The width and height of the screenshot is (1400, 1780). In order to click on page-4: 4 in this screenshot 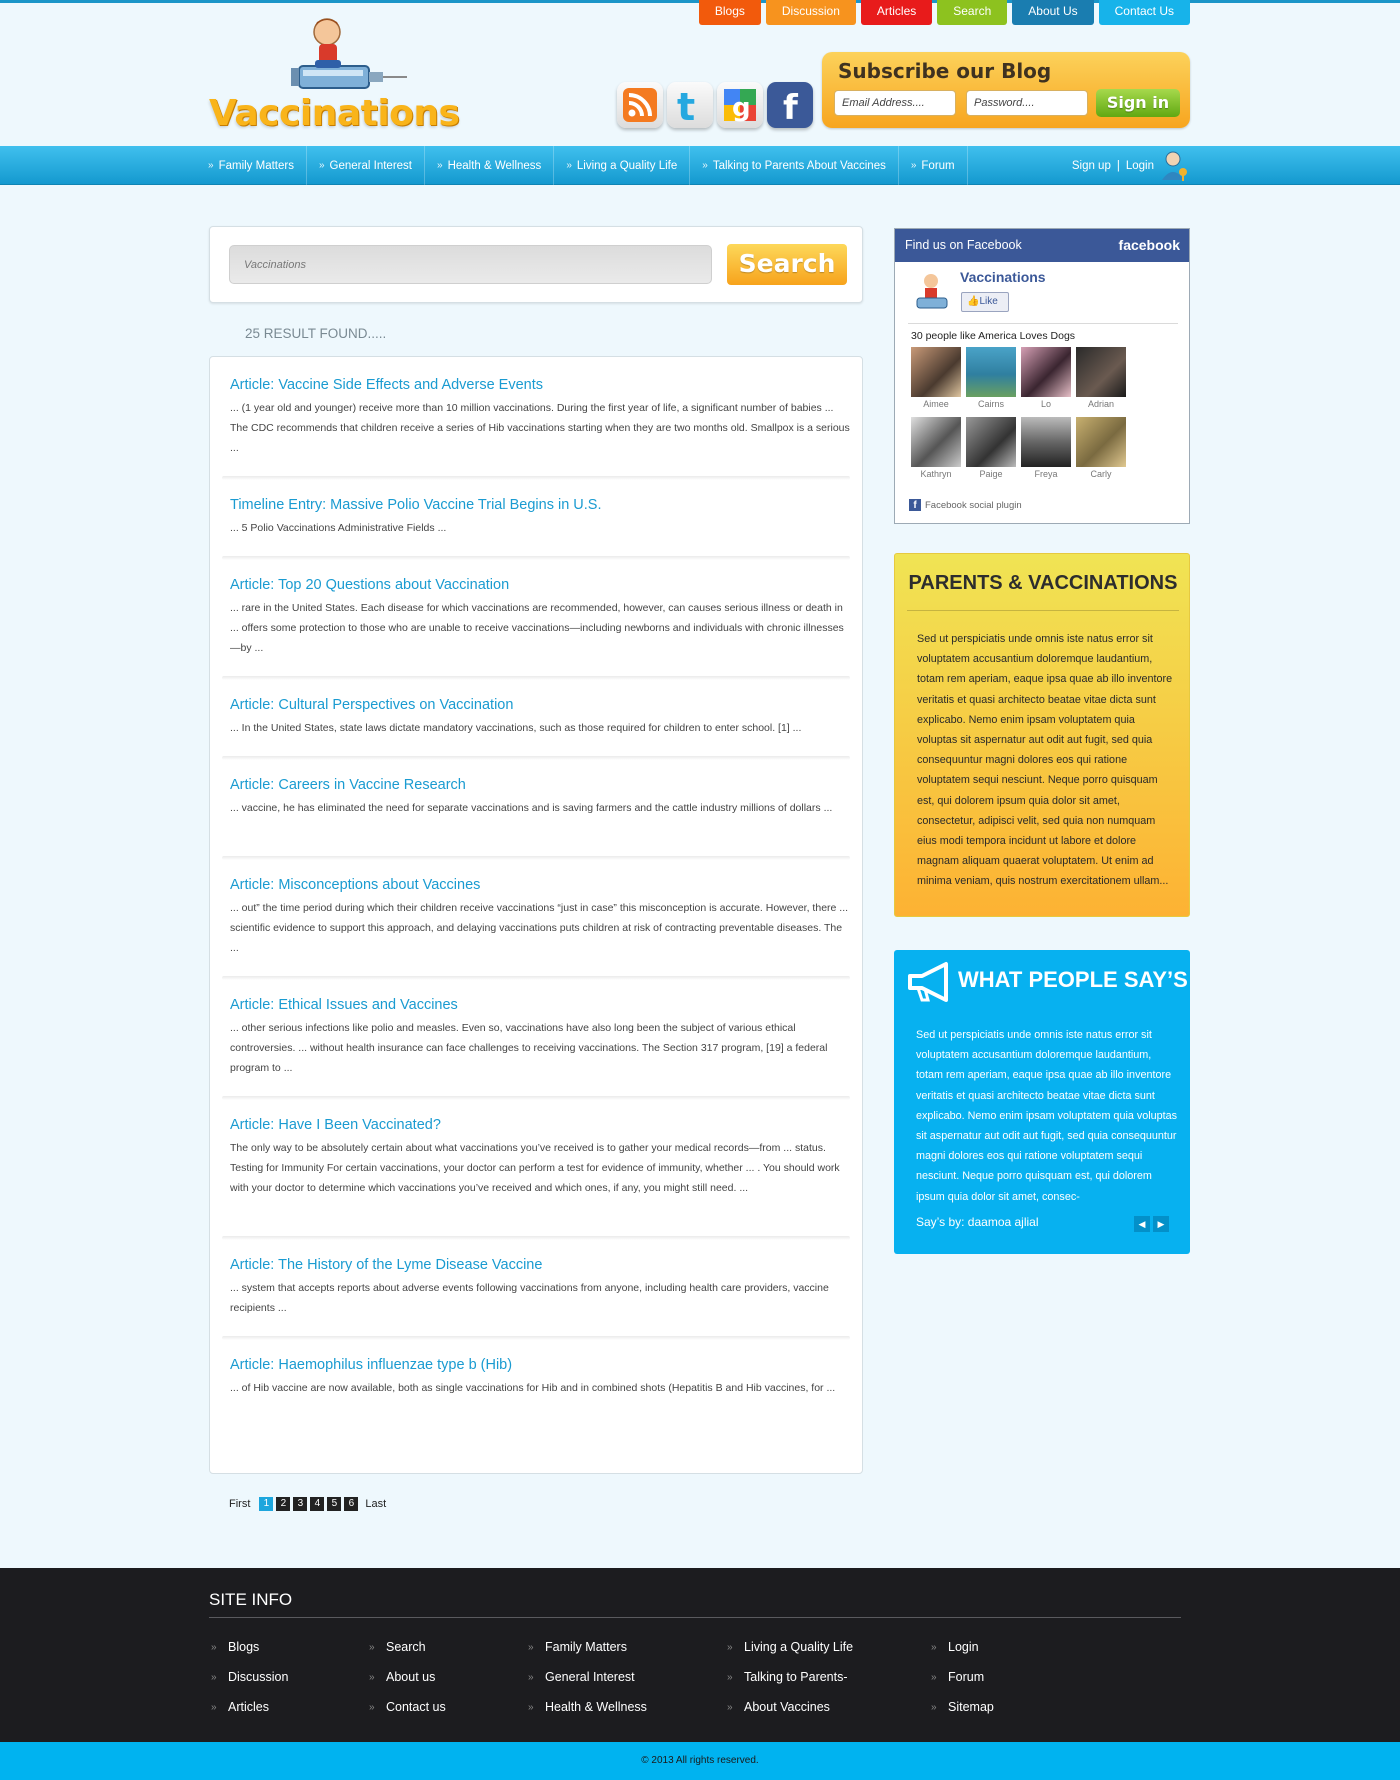, I will do `click(317, 1504)`.